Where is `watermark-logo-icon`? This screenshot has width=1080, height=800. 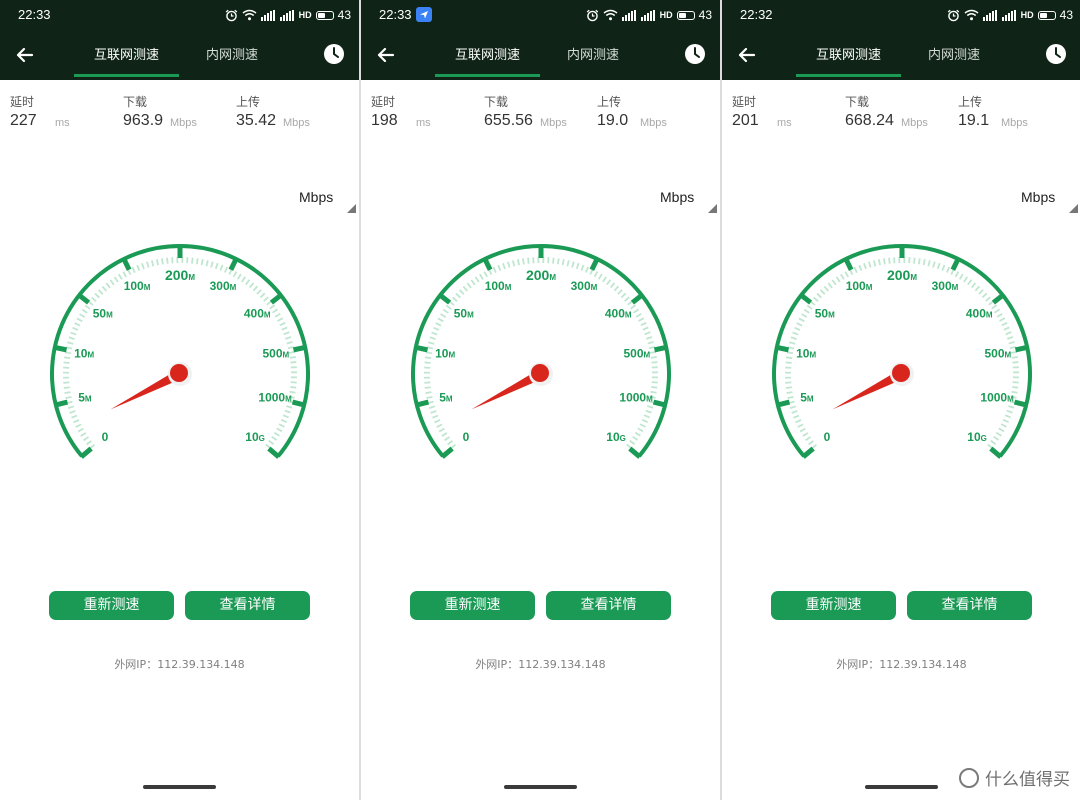
watermark-logo-icon is located at coordinates (969, 777).